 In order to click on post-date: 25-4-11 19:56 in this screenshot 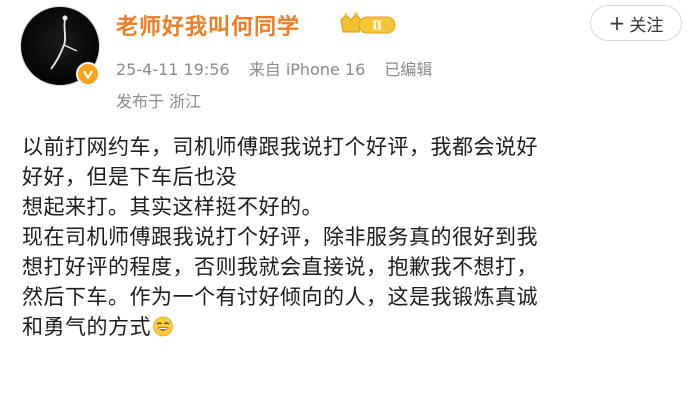, I will do `click(173, 69)`.